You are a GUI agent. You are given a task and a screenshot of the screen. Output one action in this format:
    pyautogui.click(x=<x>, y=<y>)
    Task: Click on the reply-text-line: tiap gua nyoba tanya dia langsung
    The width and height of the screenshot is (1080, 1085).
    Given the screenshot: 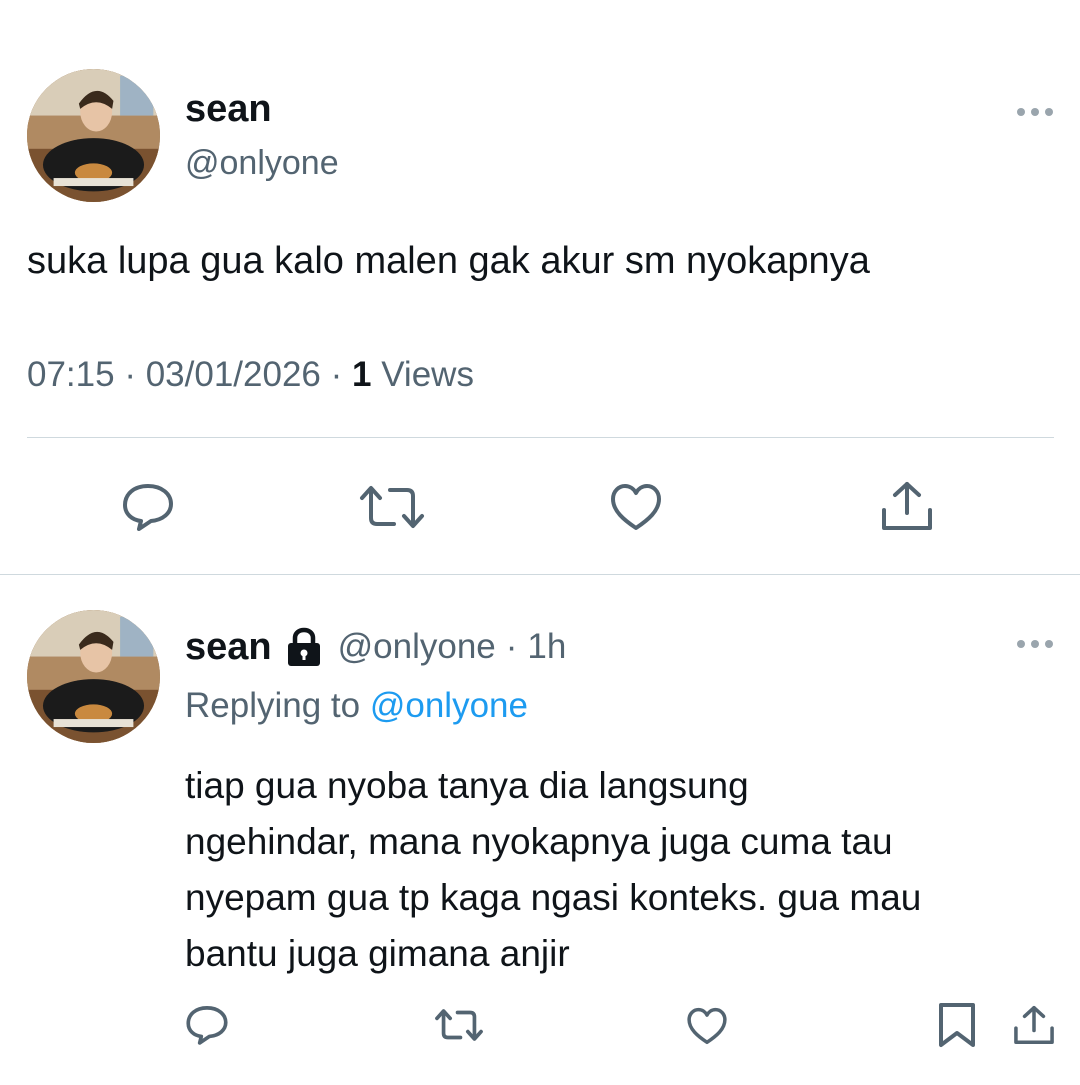 What is the action you would take?
    pyautogui.click(x=467, y=785)
    